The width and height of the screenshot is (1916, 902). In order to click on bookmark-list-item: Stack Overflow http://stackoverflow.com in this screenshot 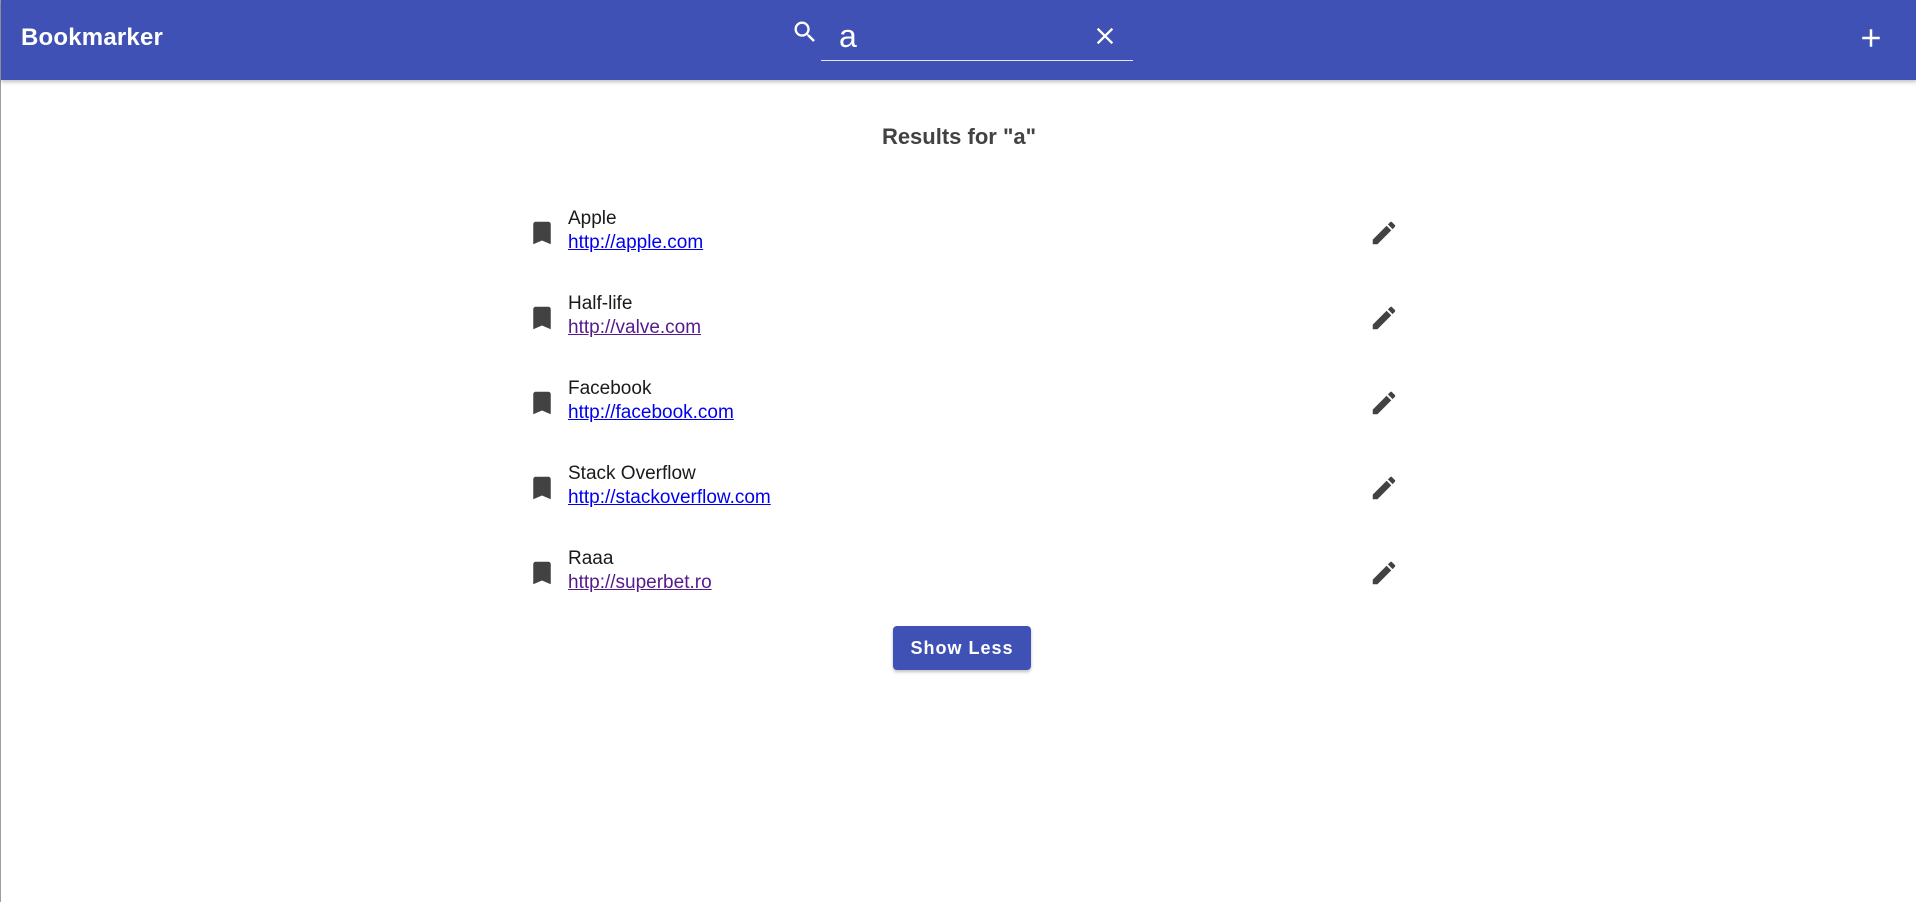, I will do `click(961, 497)`.